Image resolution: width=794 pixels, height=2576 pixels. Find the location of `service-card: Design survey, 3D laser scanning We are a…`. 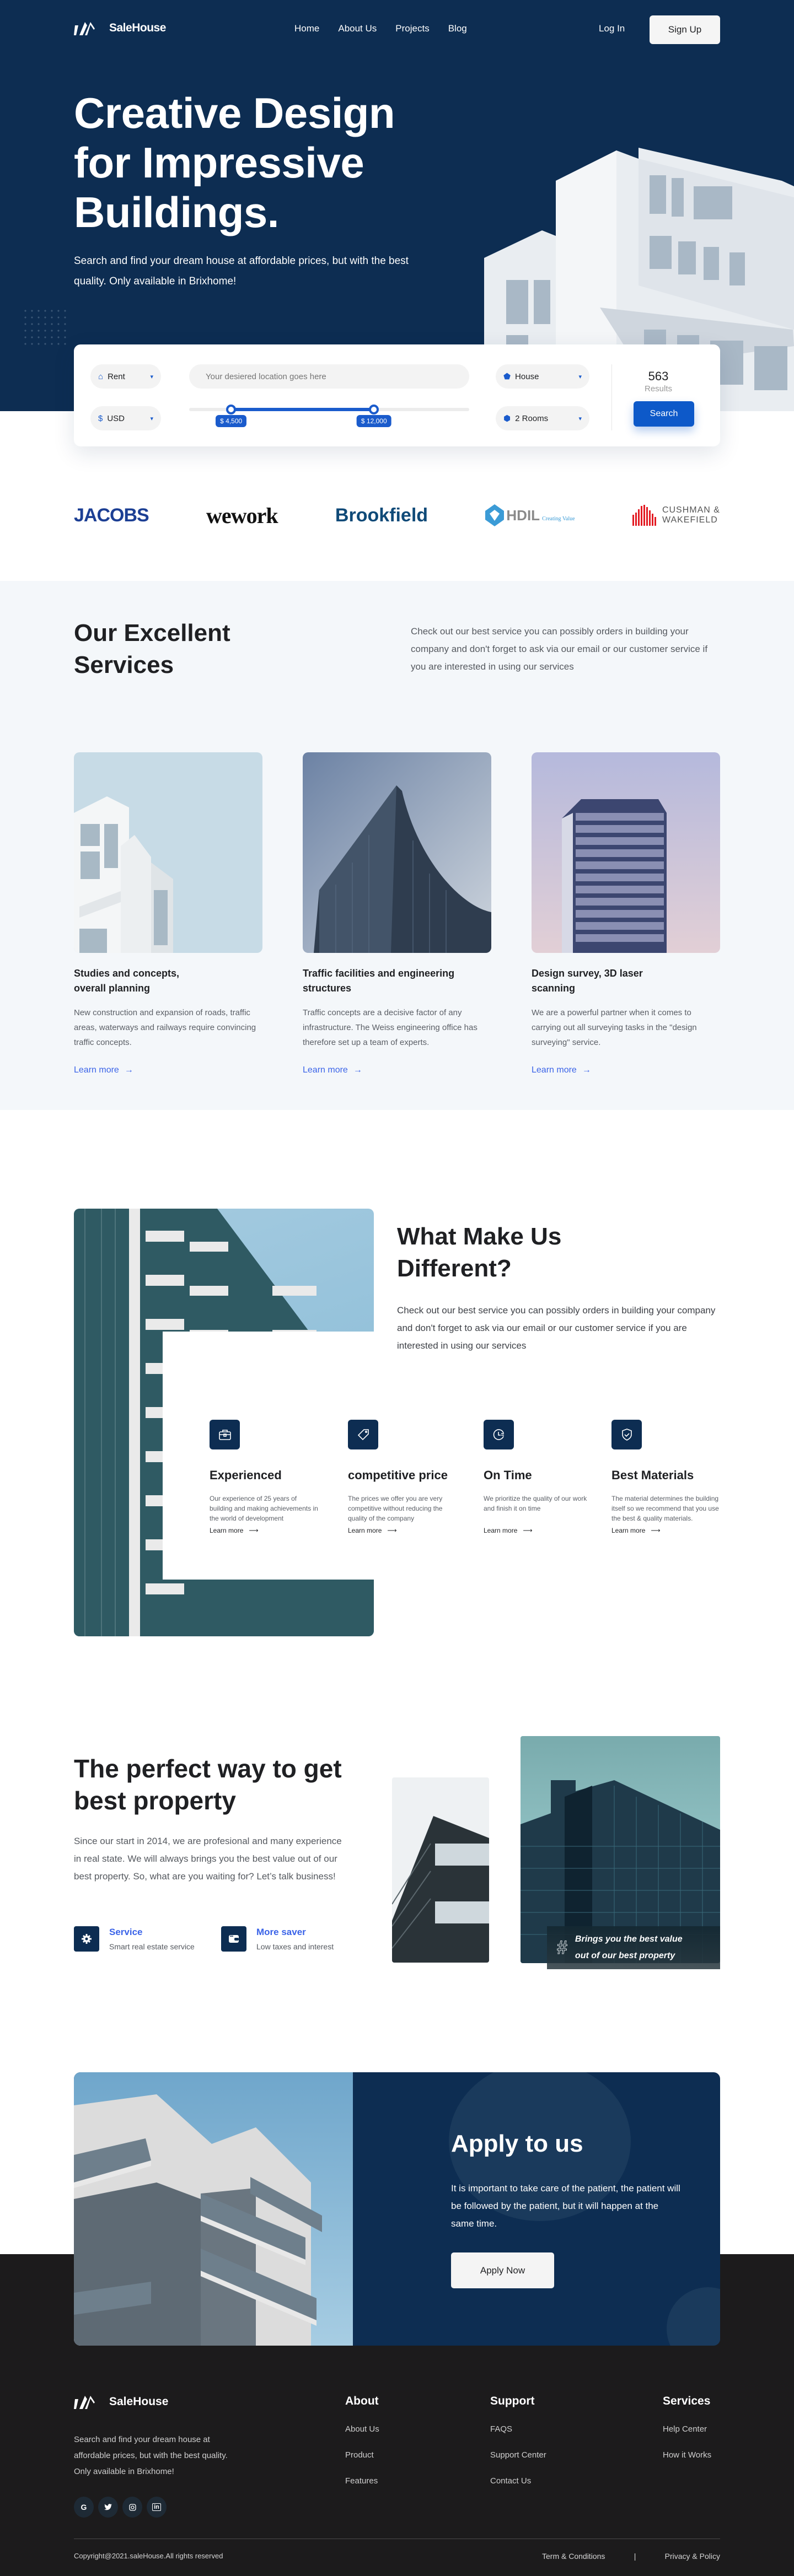

service-card: Design survey, 3D laser scanning We are a… is located at coordinates (626, 913).